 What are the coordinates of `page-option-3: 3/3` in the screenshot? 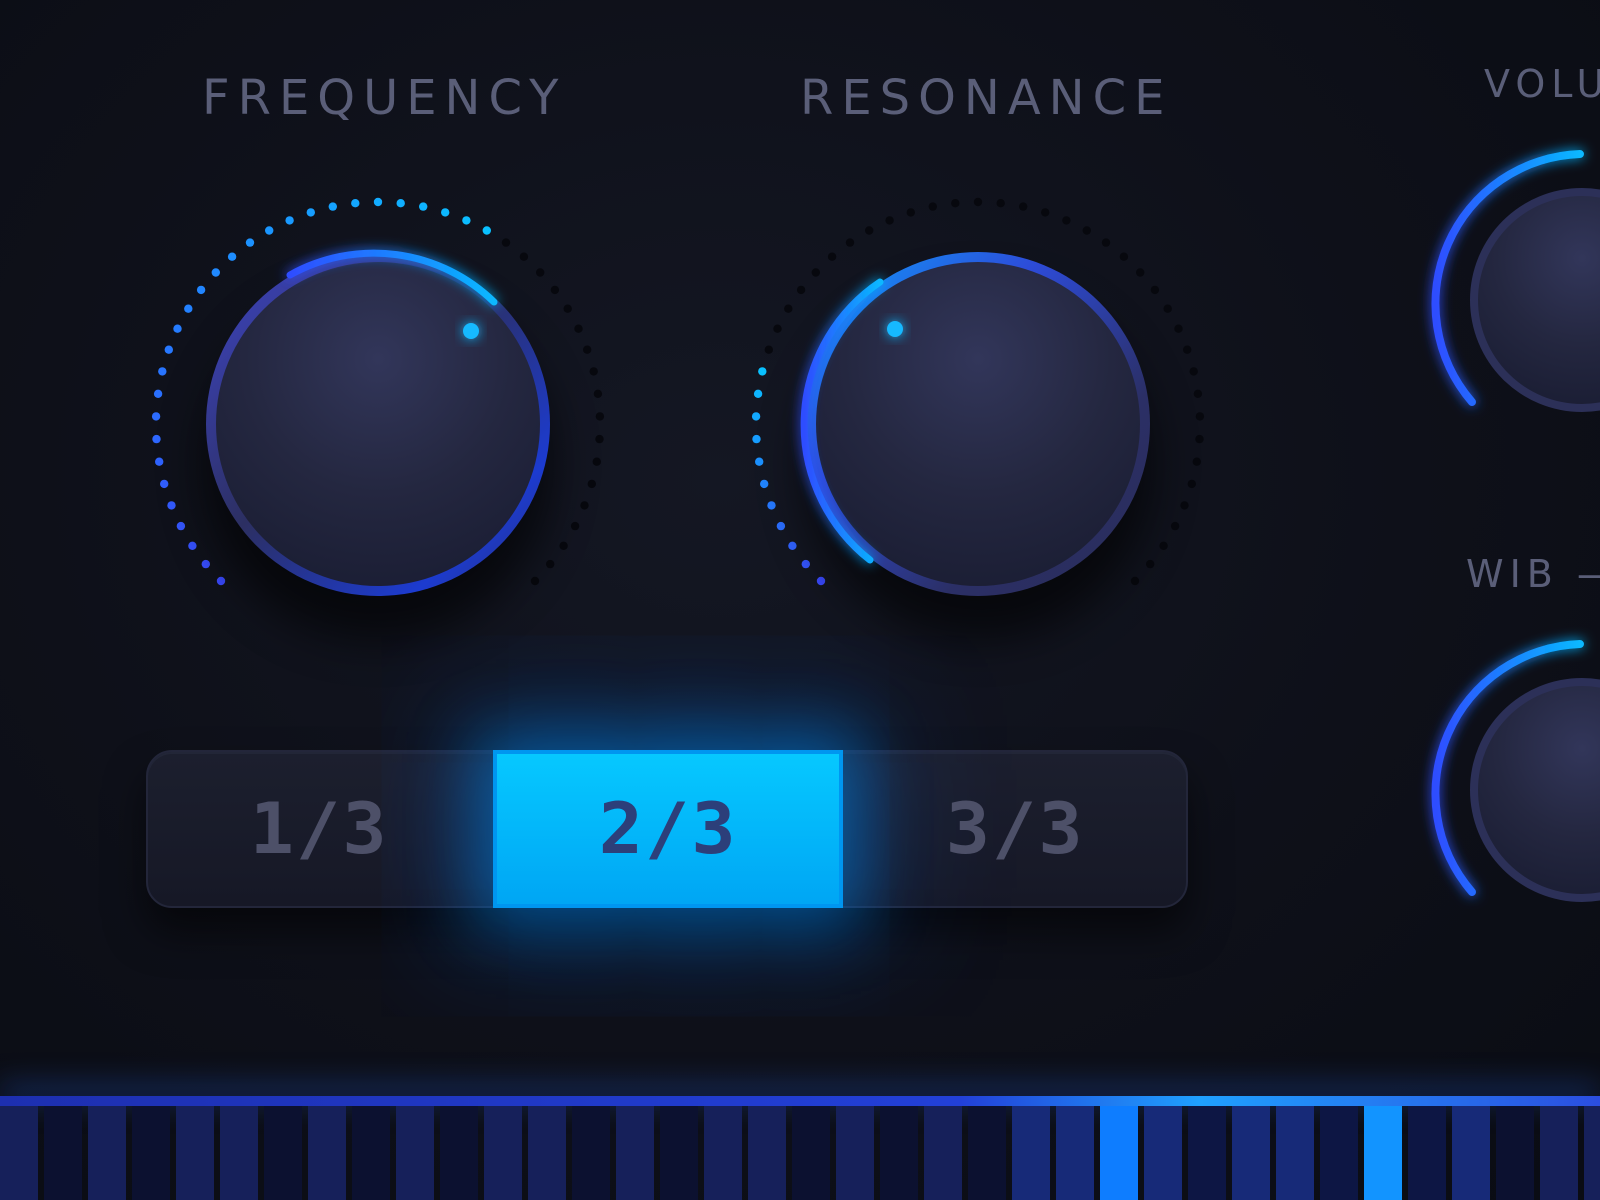 It's located at (1015, 829).